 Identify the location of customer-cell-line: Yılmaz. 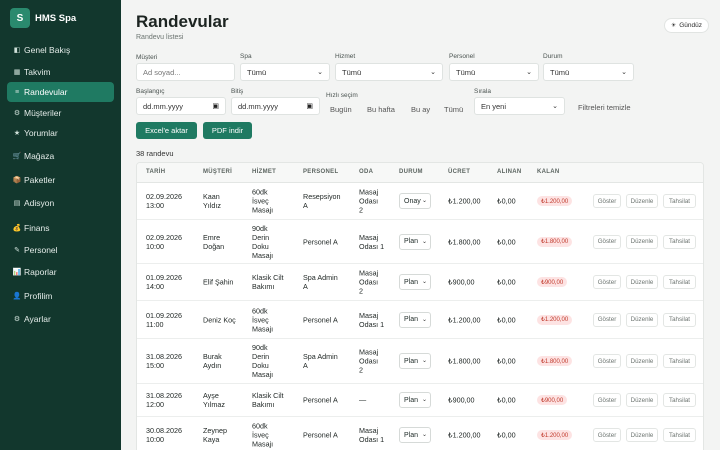
(214, 404).